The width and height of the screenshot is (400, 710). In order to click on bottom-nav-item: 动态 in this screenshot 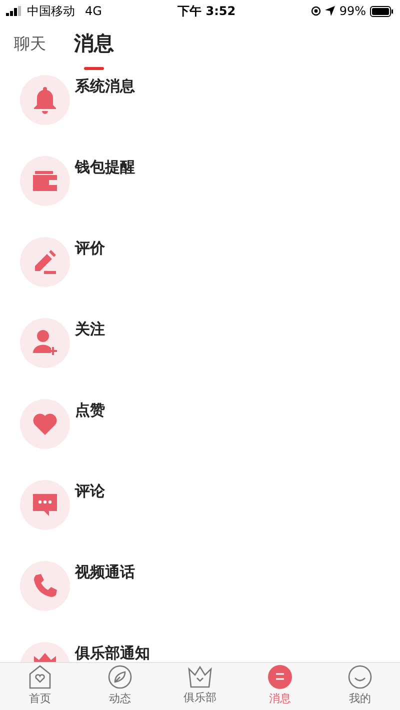, I will do `click(120, 686)`.